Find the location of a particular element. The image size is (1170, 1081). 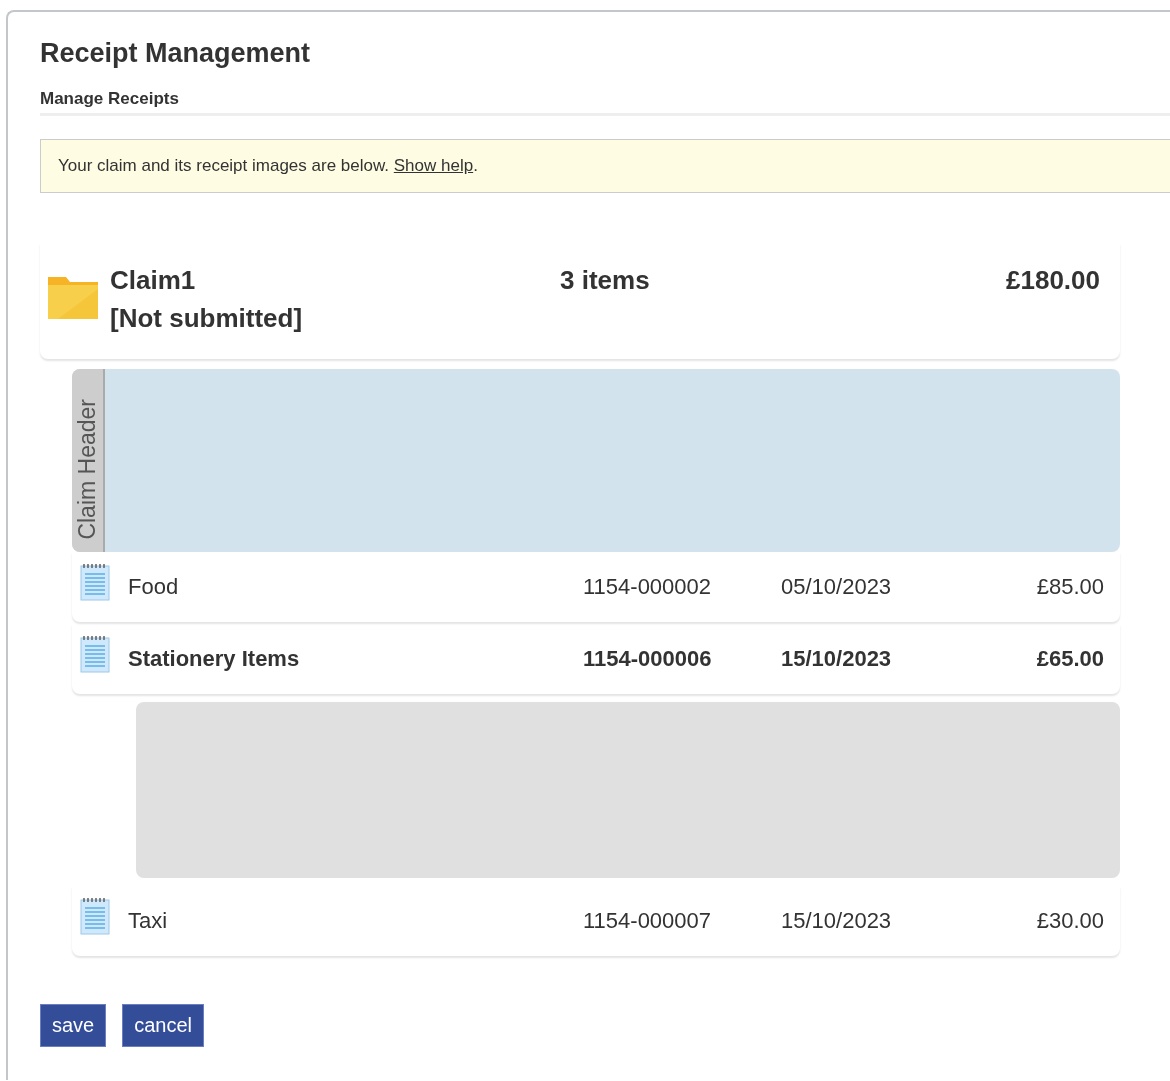

claim-name: Claim1 is located at coordinates (153, 280).